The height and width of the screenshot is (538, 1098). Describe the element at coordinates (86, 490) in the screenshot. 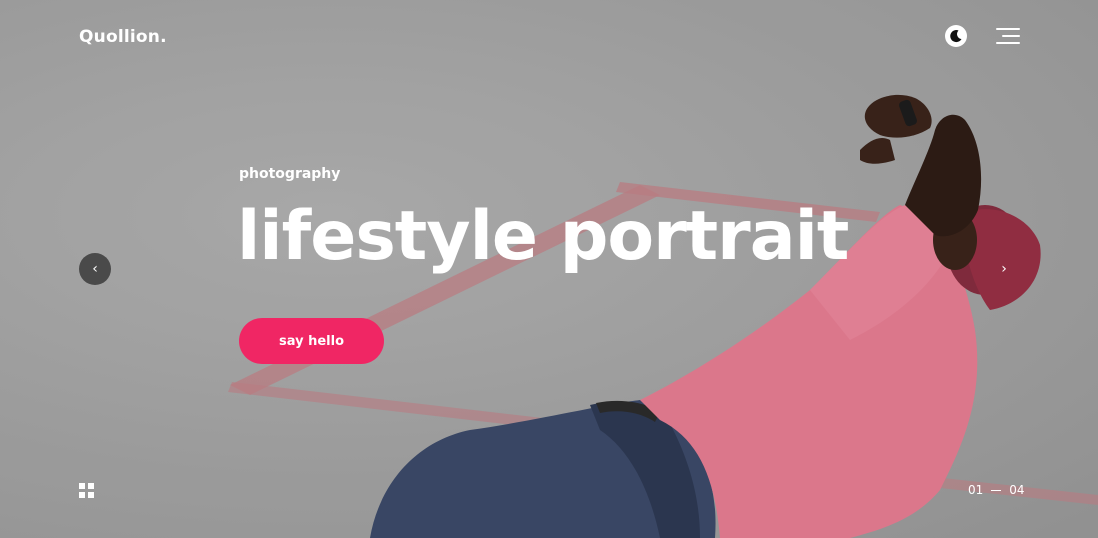

I see `grid-icon` at that location.